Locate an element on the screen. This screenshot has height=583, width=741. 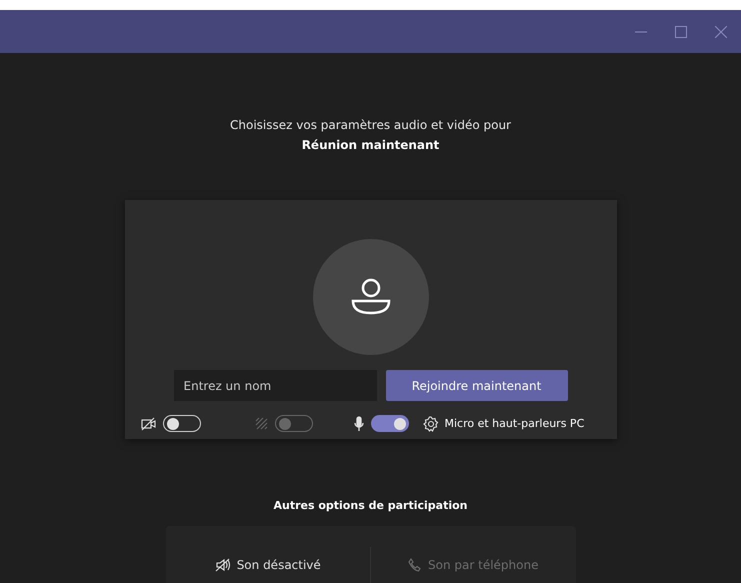
camera-off-icon is located at coordinates (148, 423).